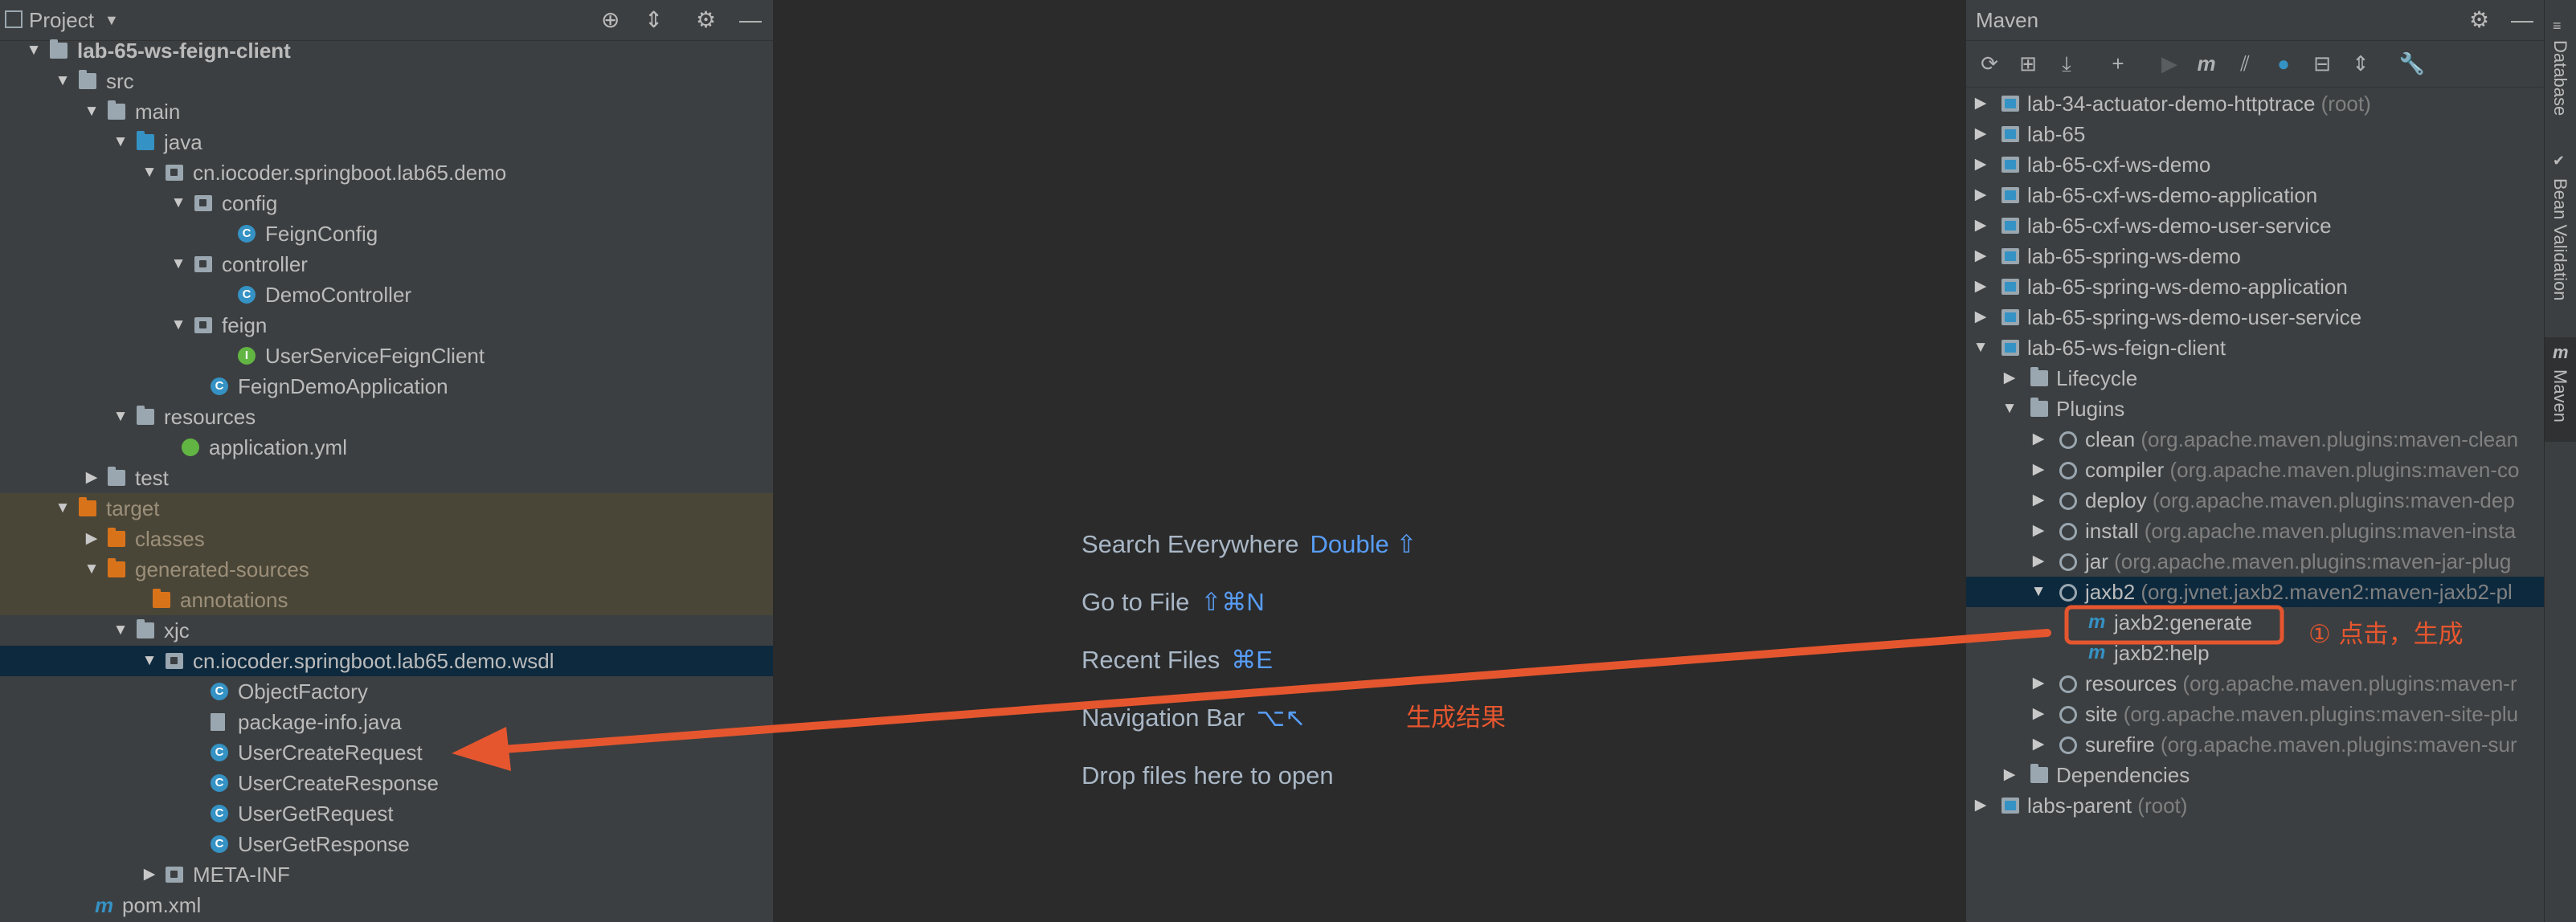 The width and height of the screenshot is (2576, 922). Describe the element at coordinates (482, 749) in the screenshot. I see `annotation-arrow-head` at that location.